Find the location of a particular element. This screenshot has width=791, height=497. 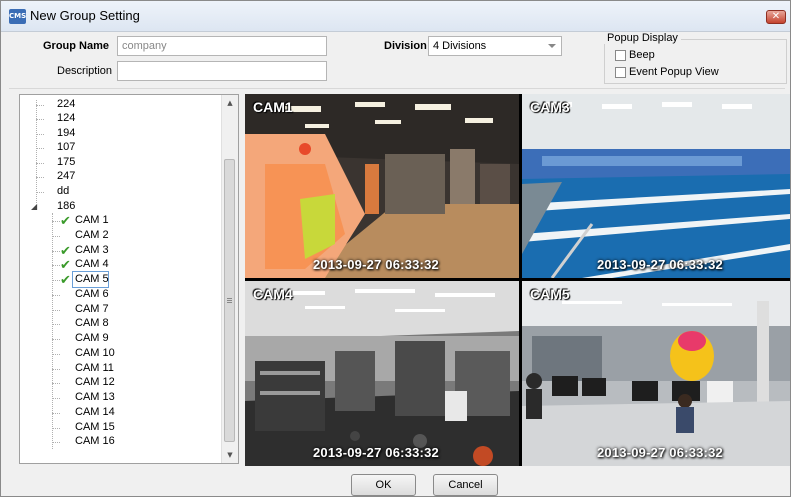

camera-view-cam4: CAM4 2013-09-27 06:33:32 is located at coordinates (382, 373).